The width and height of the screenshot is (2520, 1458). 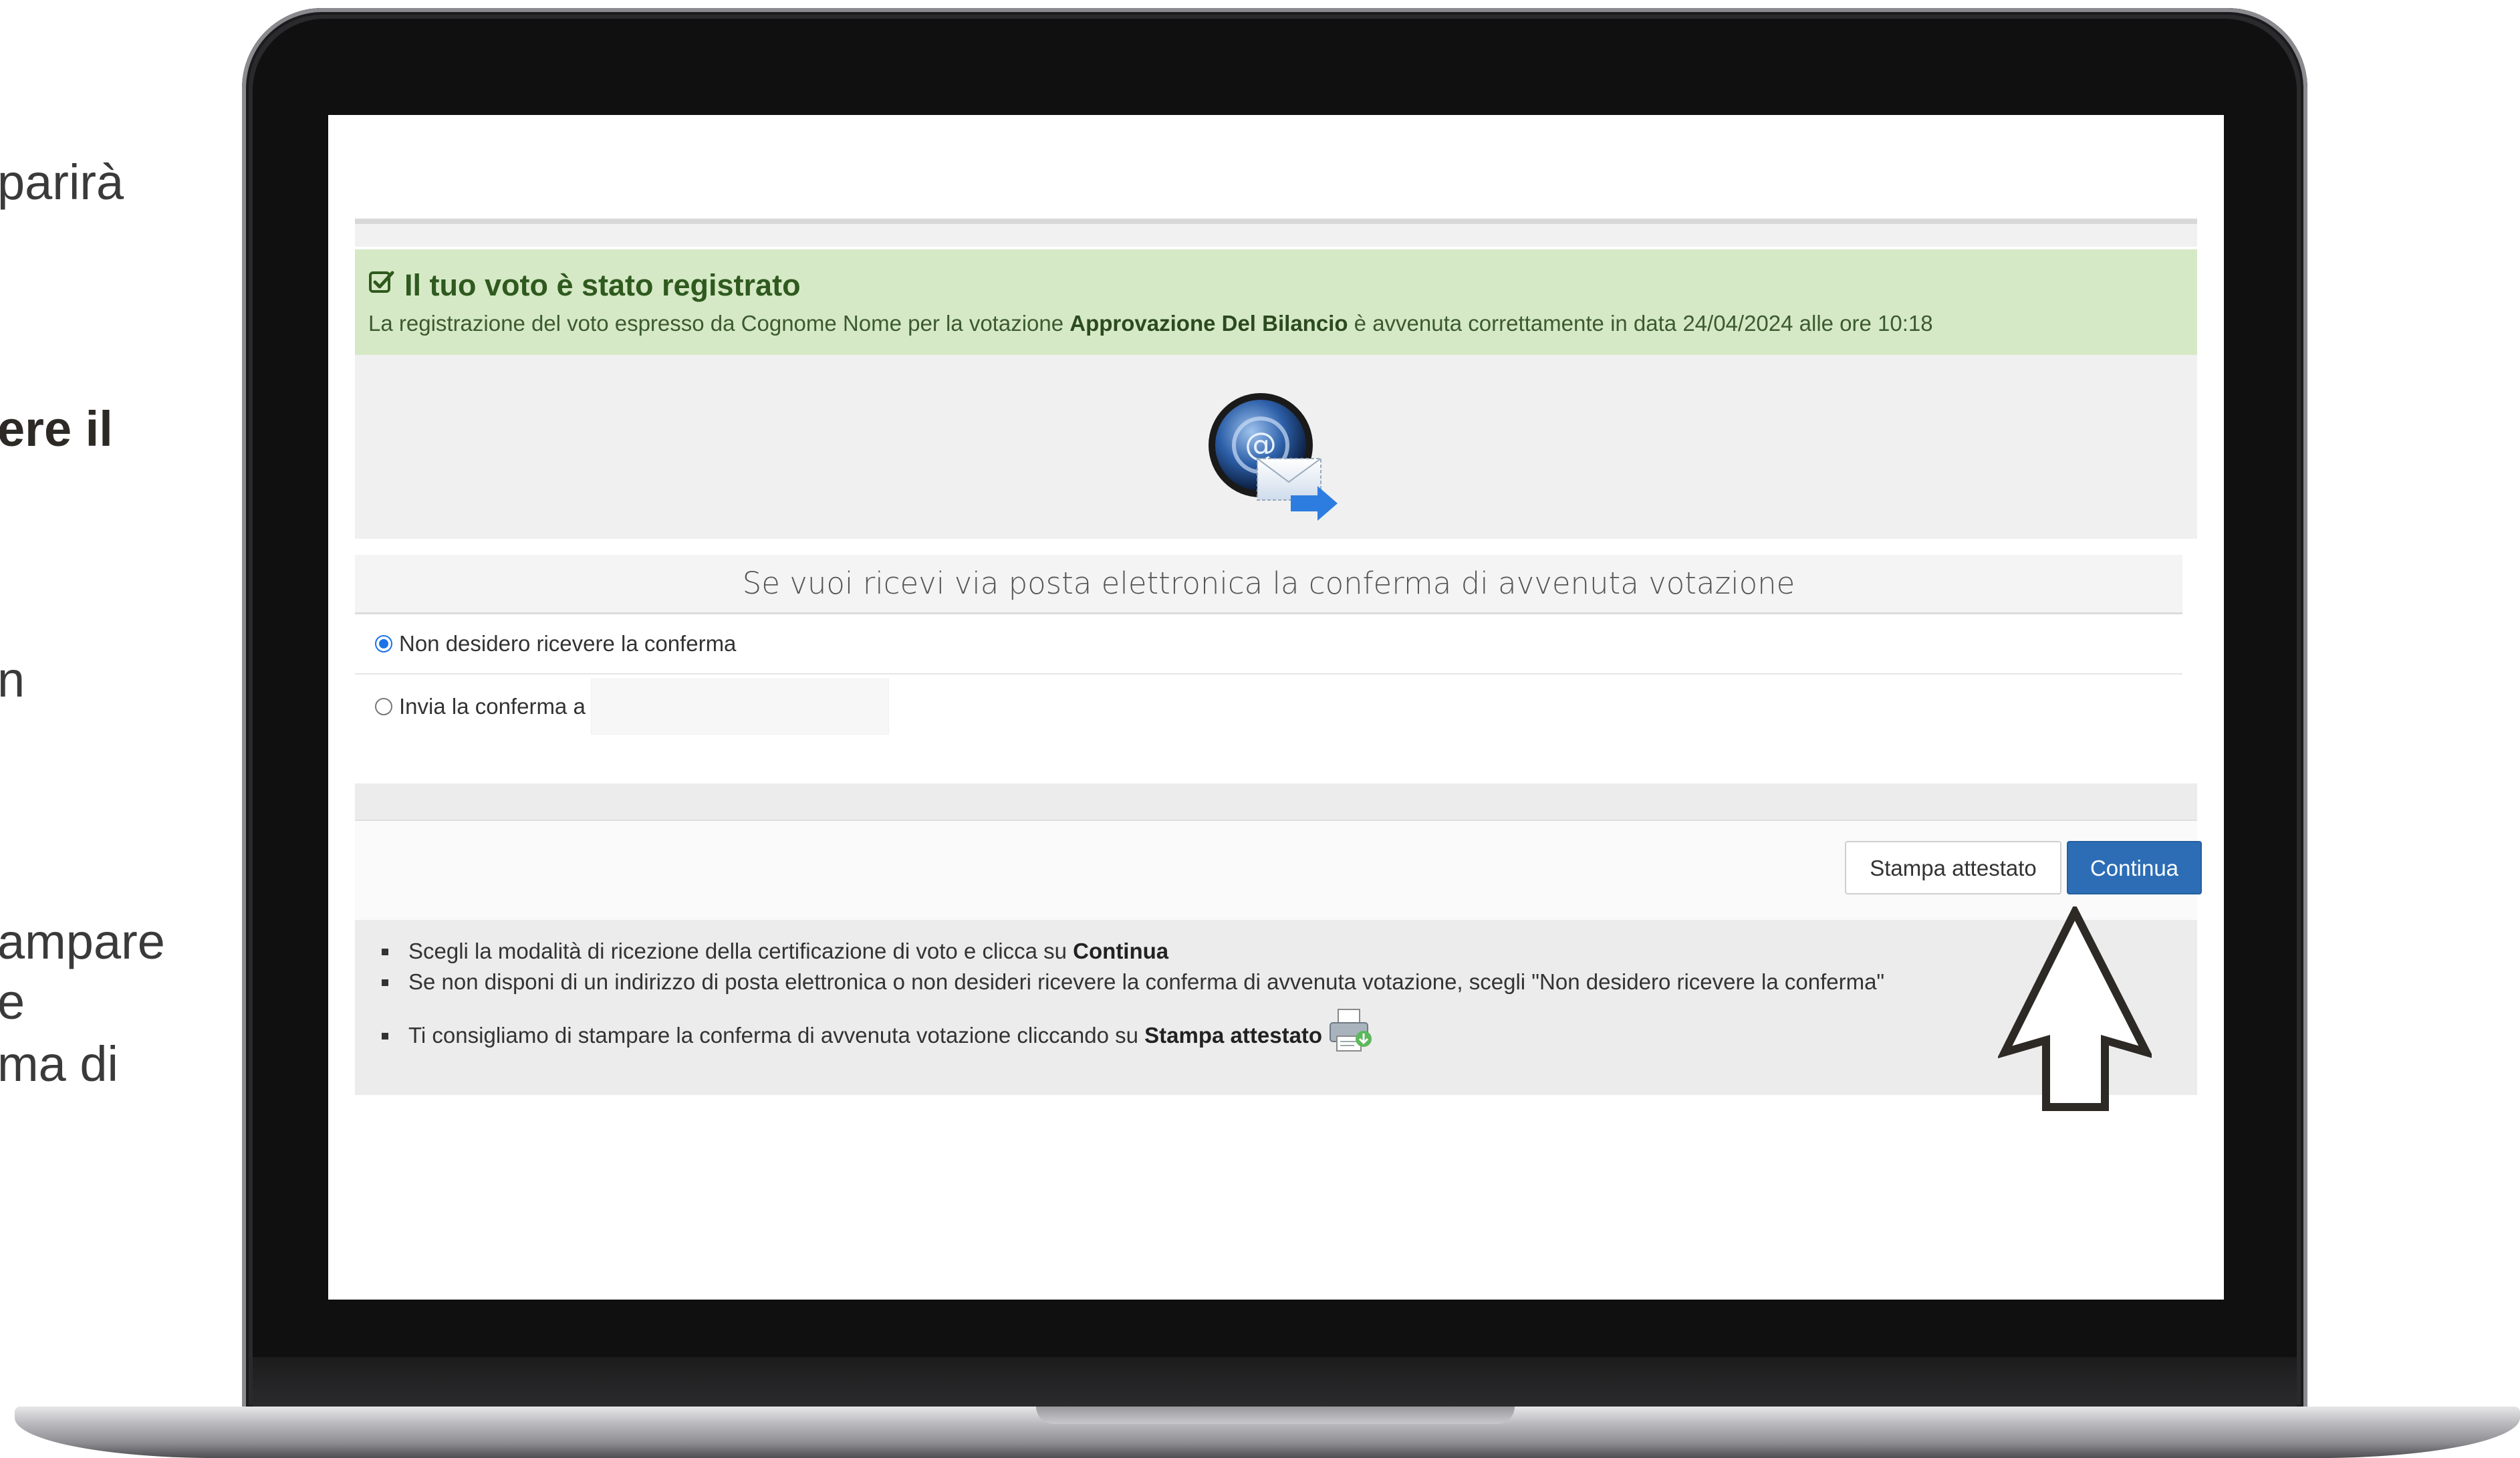 What do you see at coordinates (1268, 644) in the screenshot?
I see `option-no-confirmation: Non desidero ricevere la conferma` at bounding box center [1268, 644].